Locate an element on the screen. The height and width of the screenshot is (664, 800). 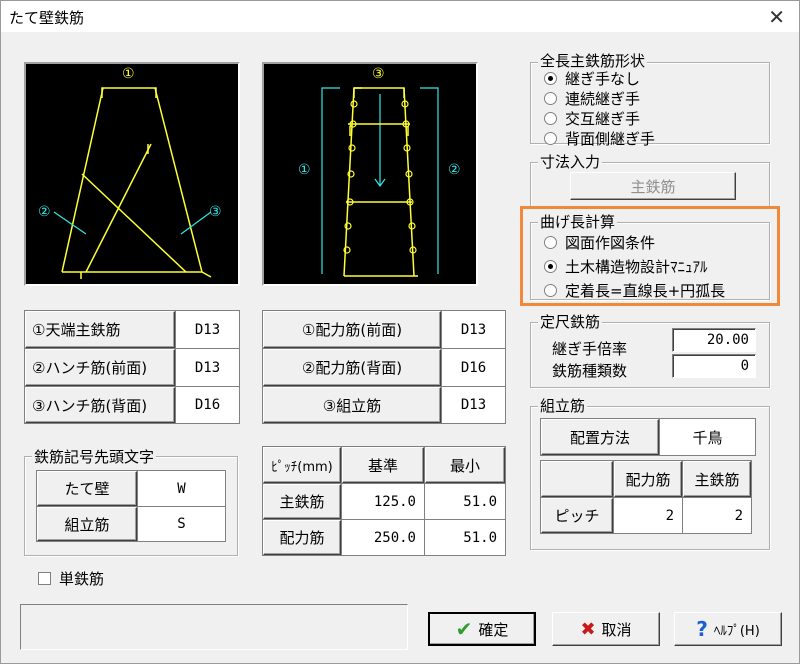
single-rebar-checkbox: 単鉄筋 is located at coordinates (71, 578).